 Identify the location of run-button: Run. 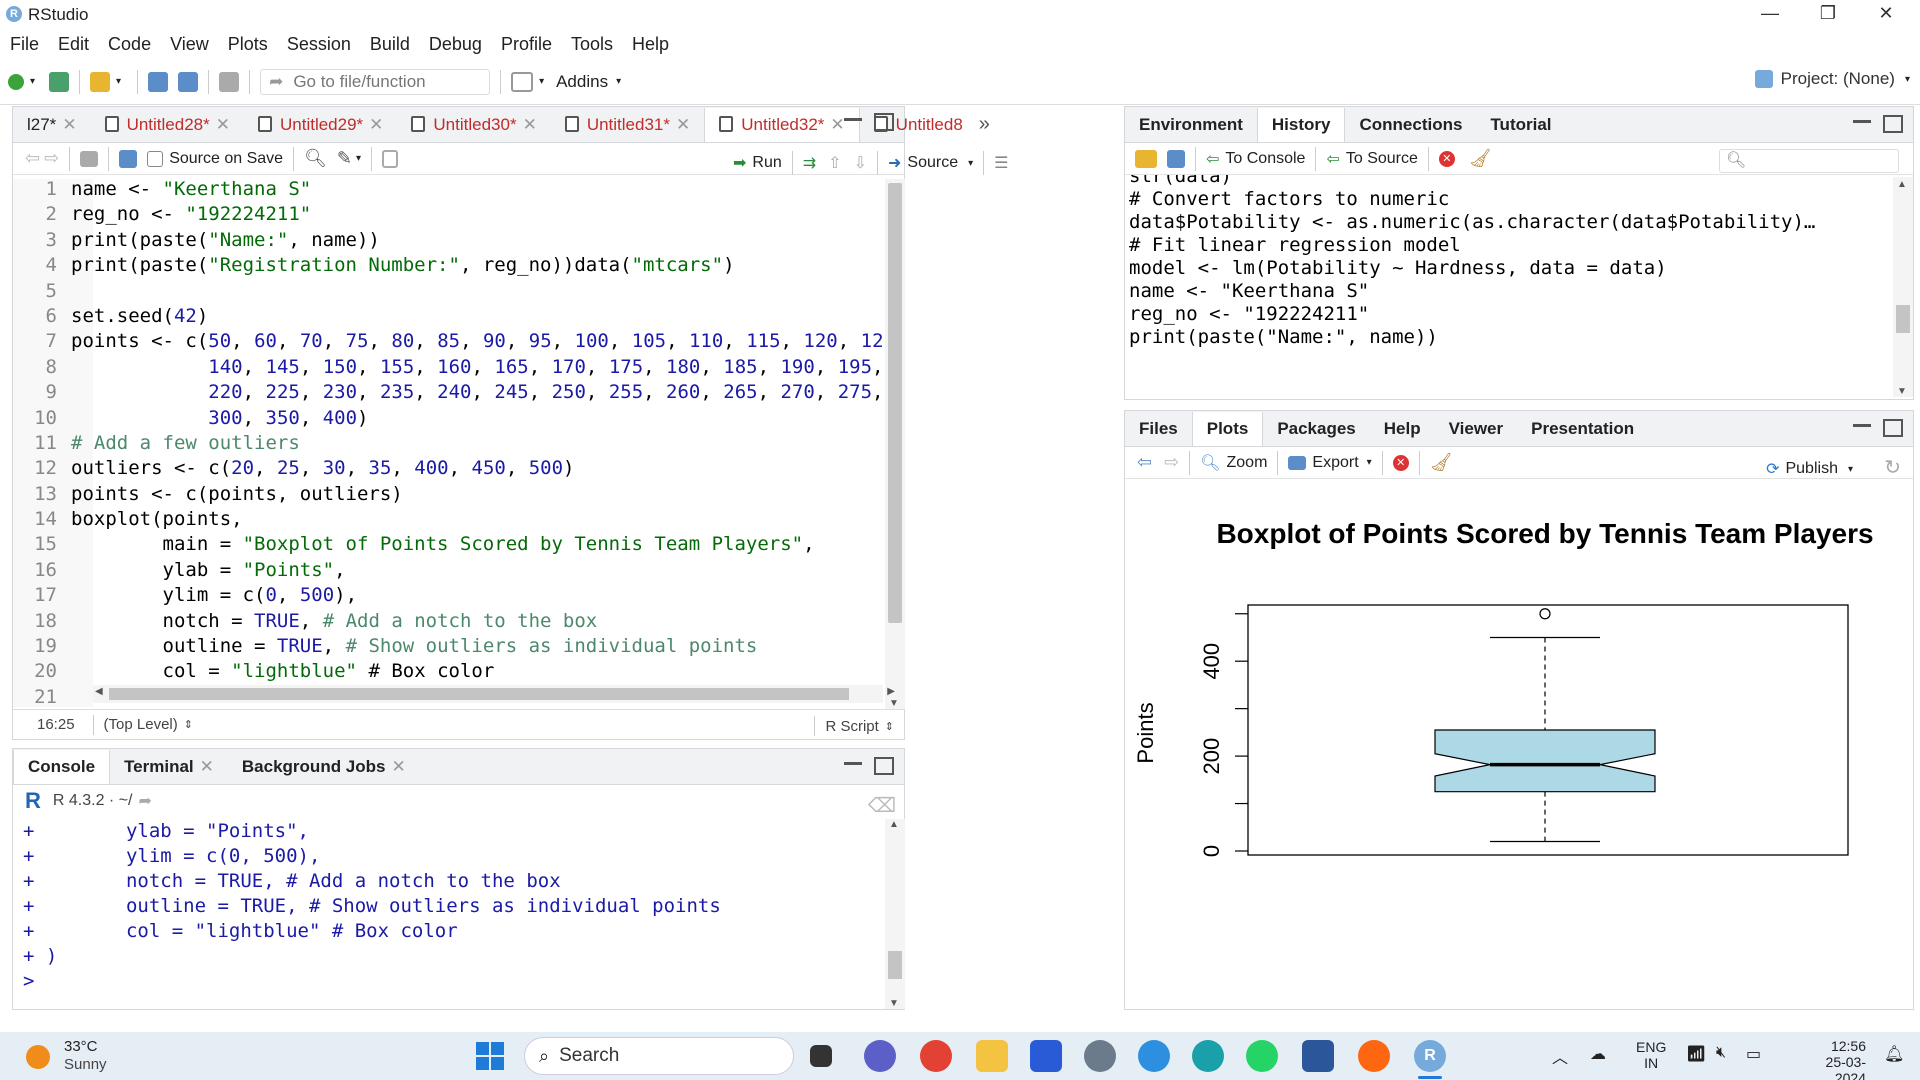
(766, 163).